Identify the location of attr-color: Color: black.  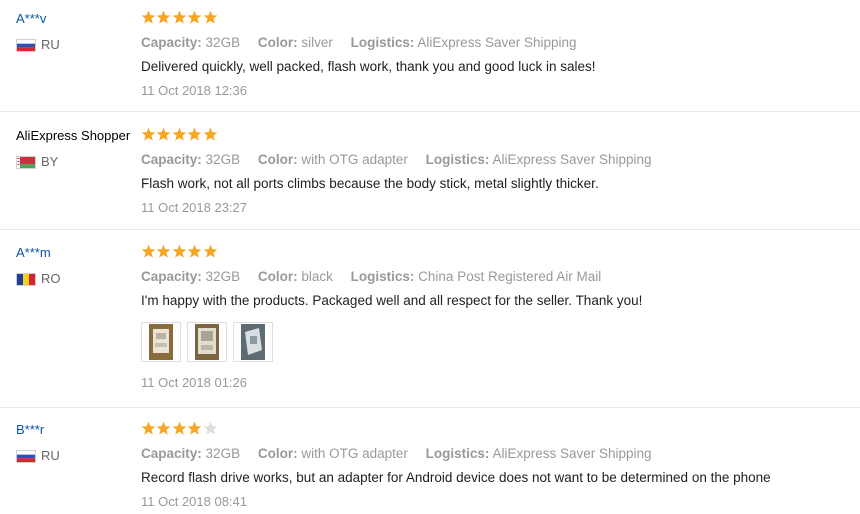
(295, 276).